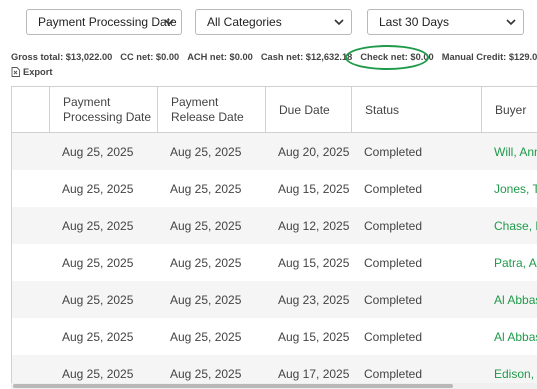 Image resolution: width=537 pixels, height=389 pixels. I want to click on date-range-value: Last 30 Days, so click(414, 22).